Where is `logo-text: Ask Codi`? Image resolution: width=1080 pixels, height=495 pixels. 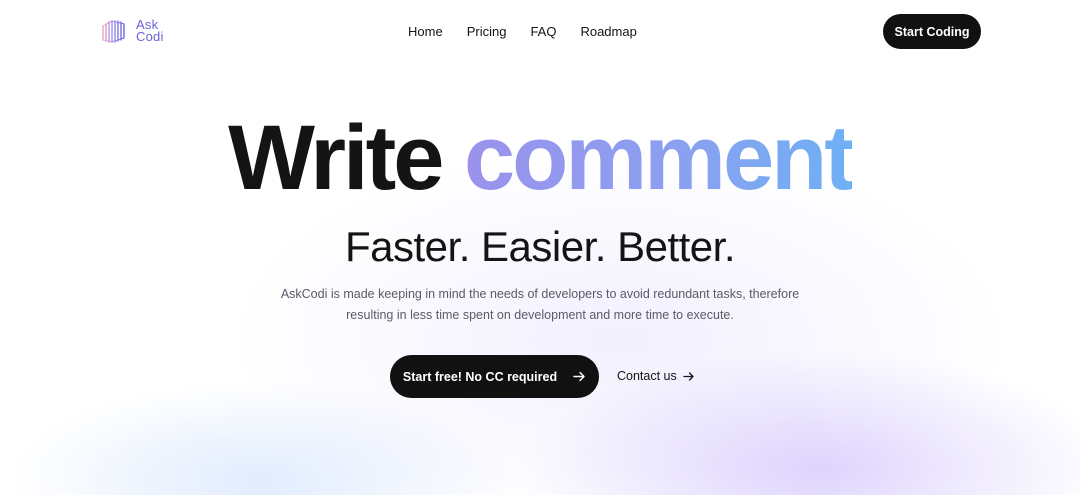
logo-text: Ask Codi is located at coordinates (150, 31).